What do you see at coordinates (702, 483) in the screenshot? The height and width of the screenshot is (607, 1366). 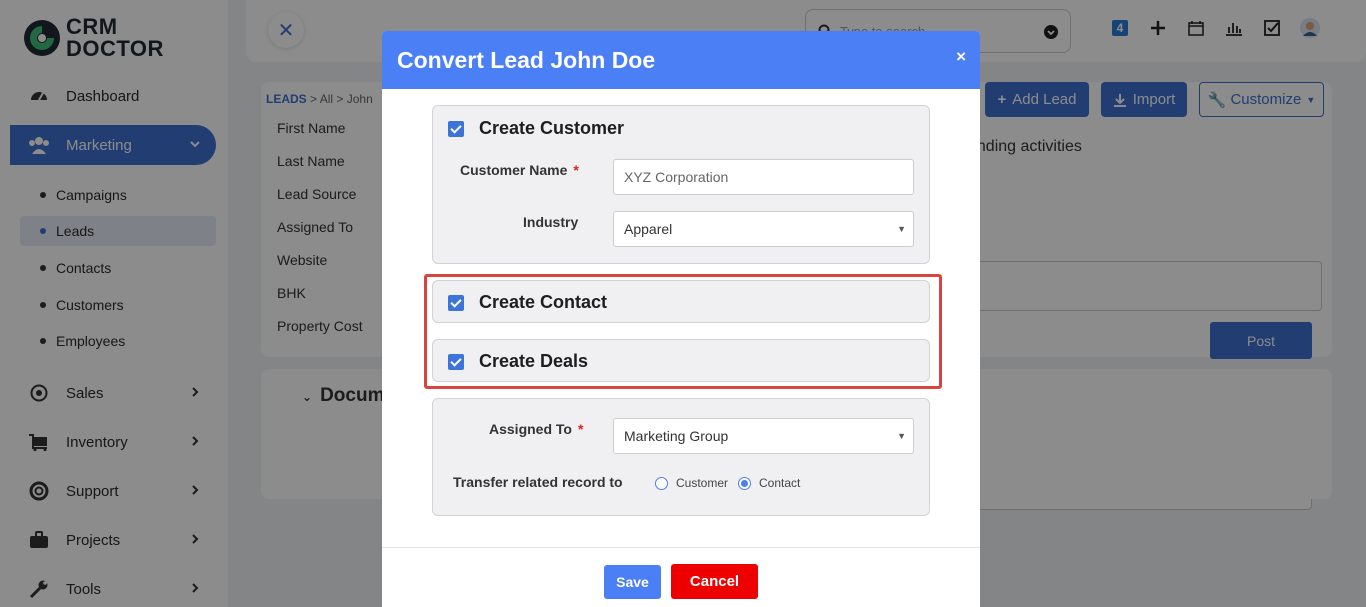 I see `radio-customer-label: Customer` at bounding box center [702, 483].